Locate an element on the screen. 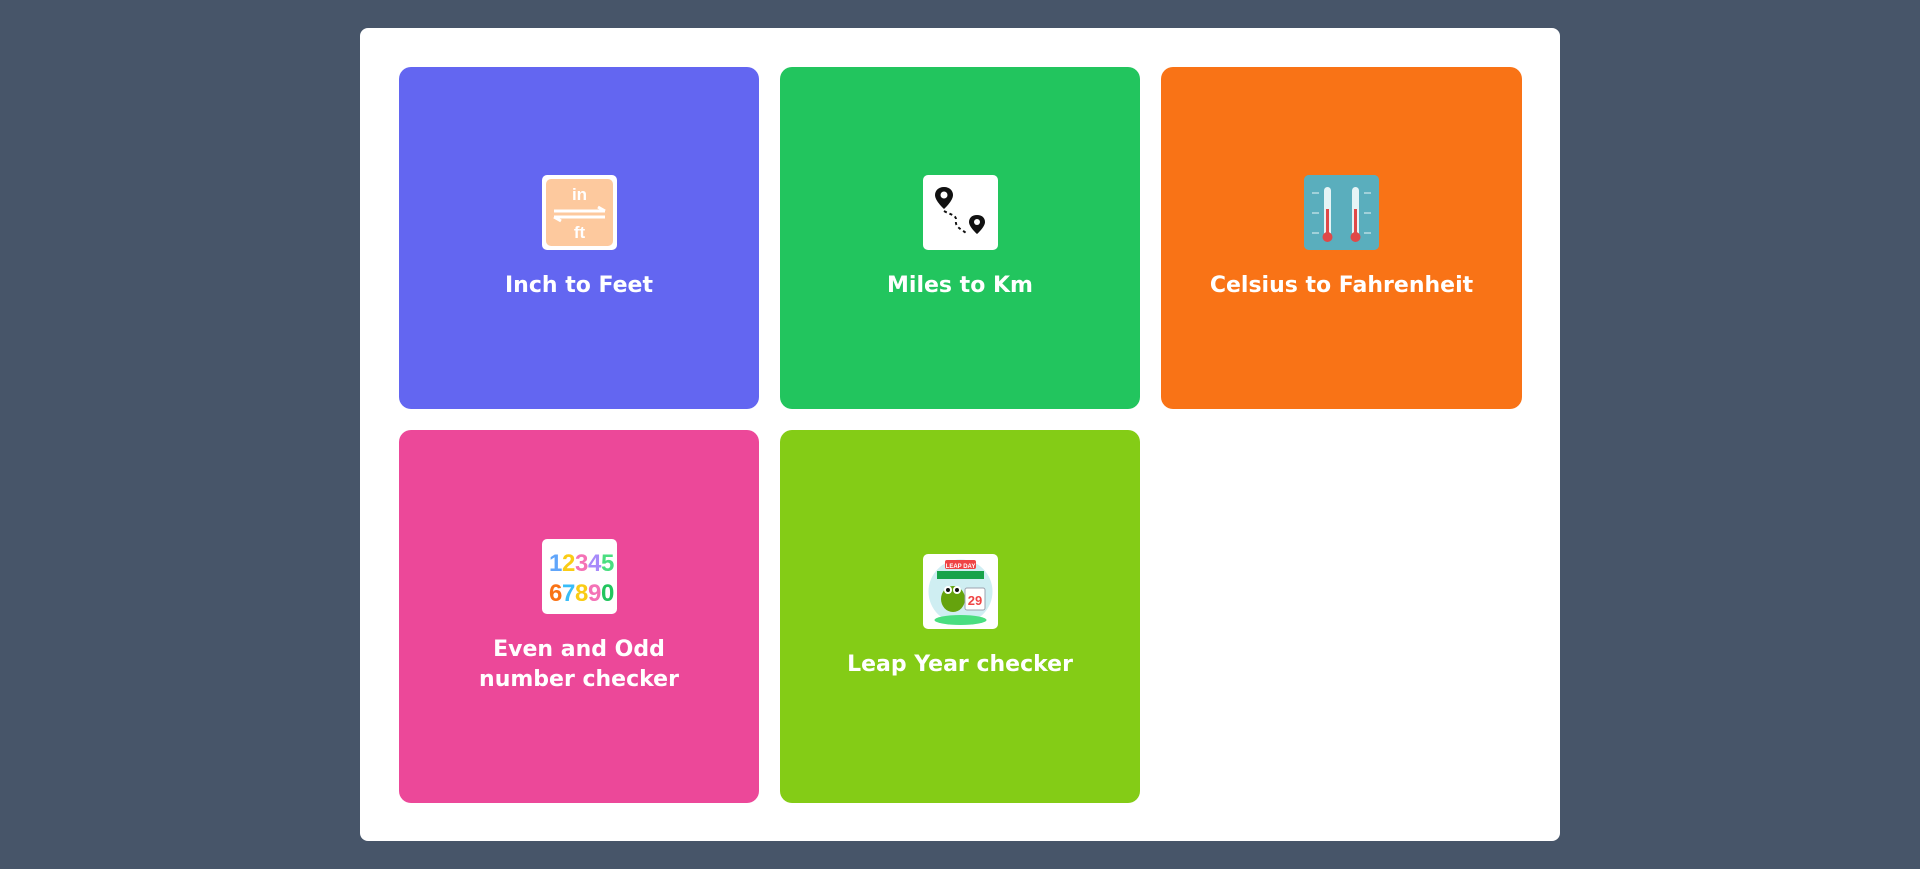  card-label: Even and Odd number checker is located at coordinates (579, 664).